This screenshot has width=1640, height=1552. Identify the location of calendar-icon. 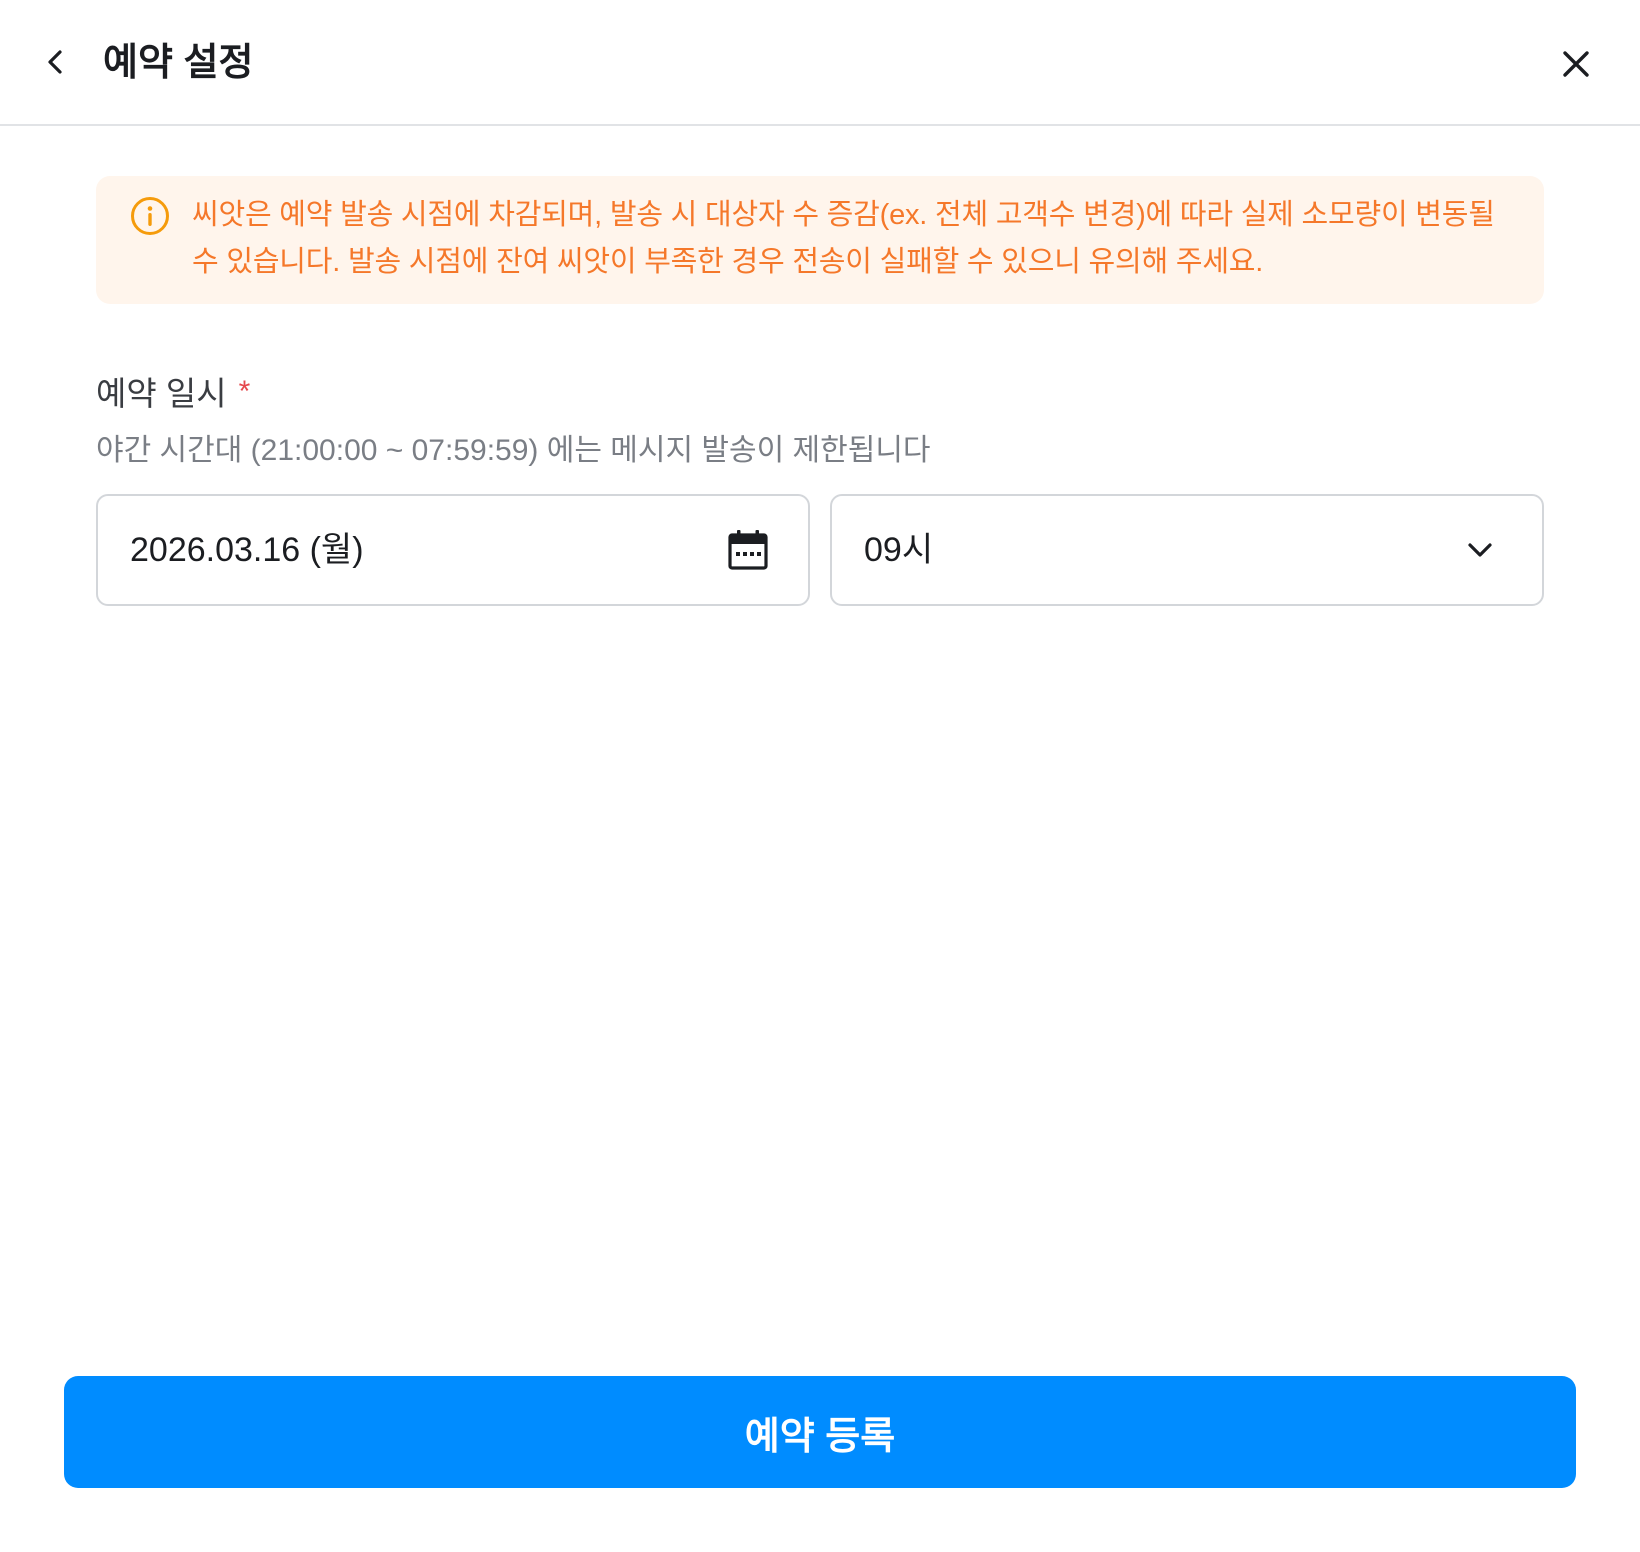
(748, 550).